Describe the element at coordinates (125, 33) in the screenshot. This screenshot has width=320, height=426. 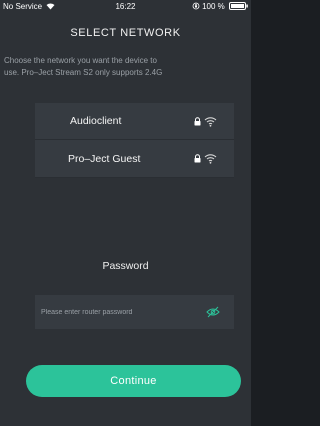
I see `page-title: SELECT NETWORK` at that location.